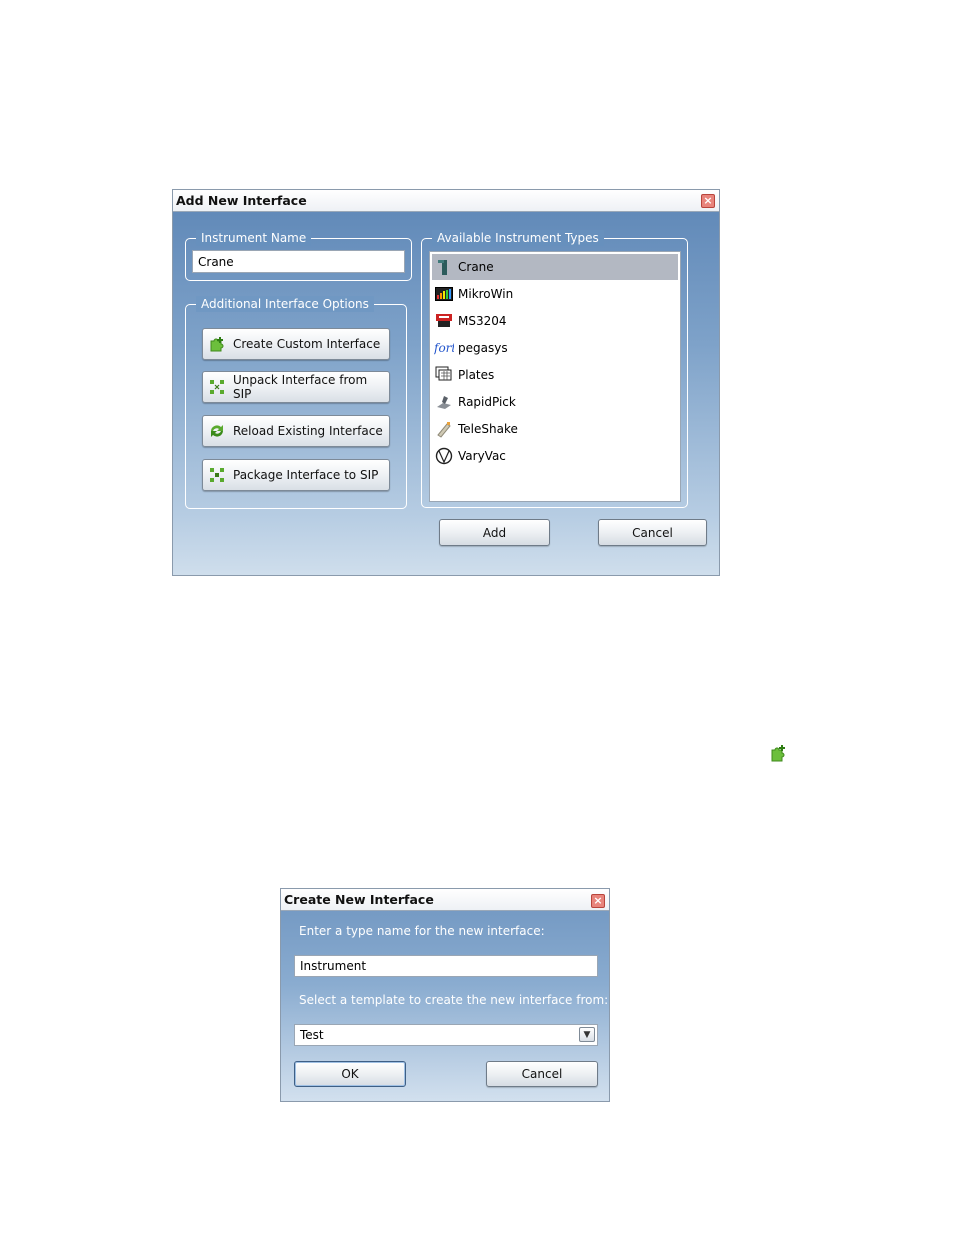 Image resolution: width=954 pixels, height=1235 pixels. What do you see at coordinates (555, 402) in the screenshot?
I see `list-item-rapidpick: RapidPick` at bounding box center [555, 402].